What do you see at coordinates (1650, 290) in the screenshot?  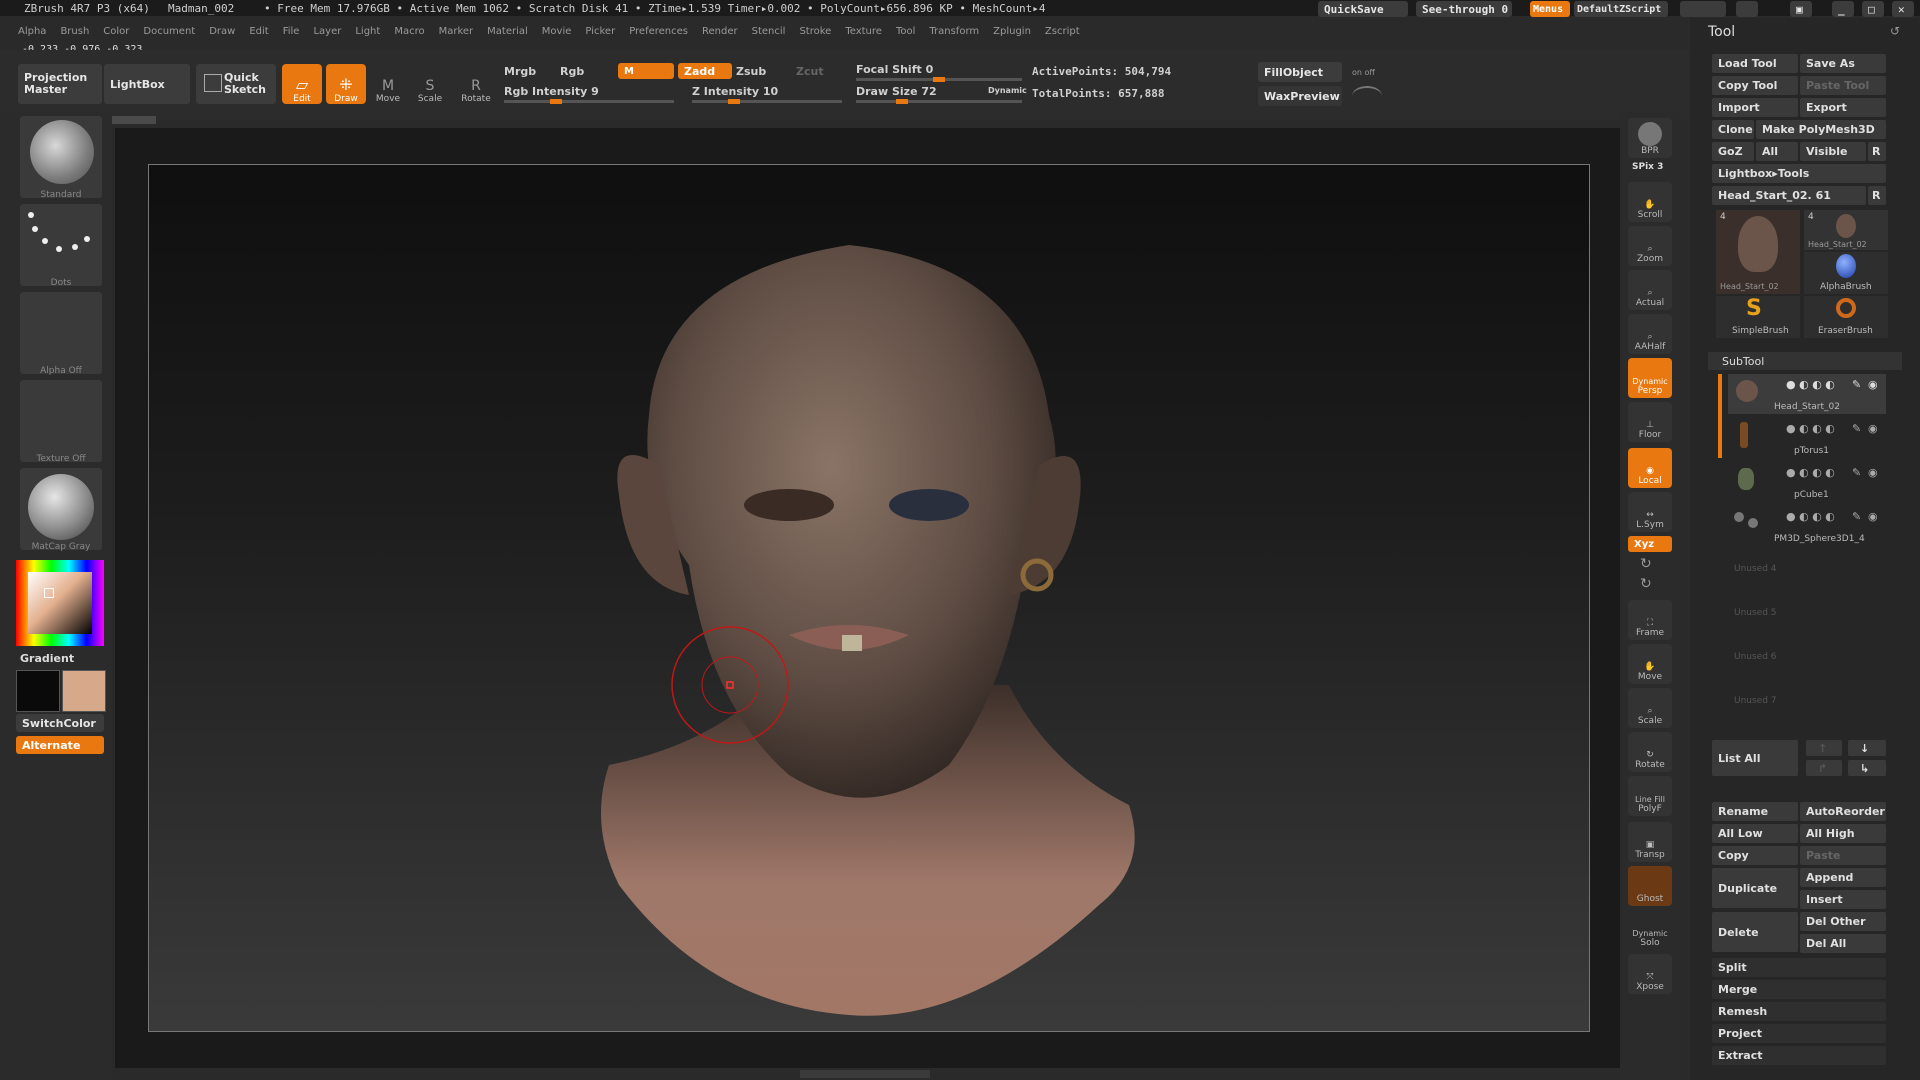 I see `actual-button: ⌕ Actual` at bounding box center [1650, 290].